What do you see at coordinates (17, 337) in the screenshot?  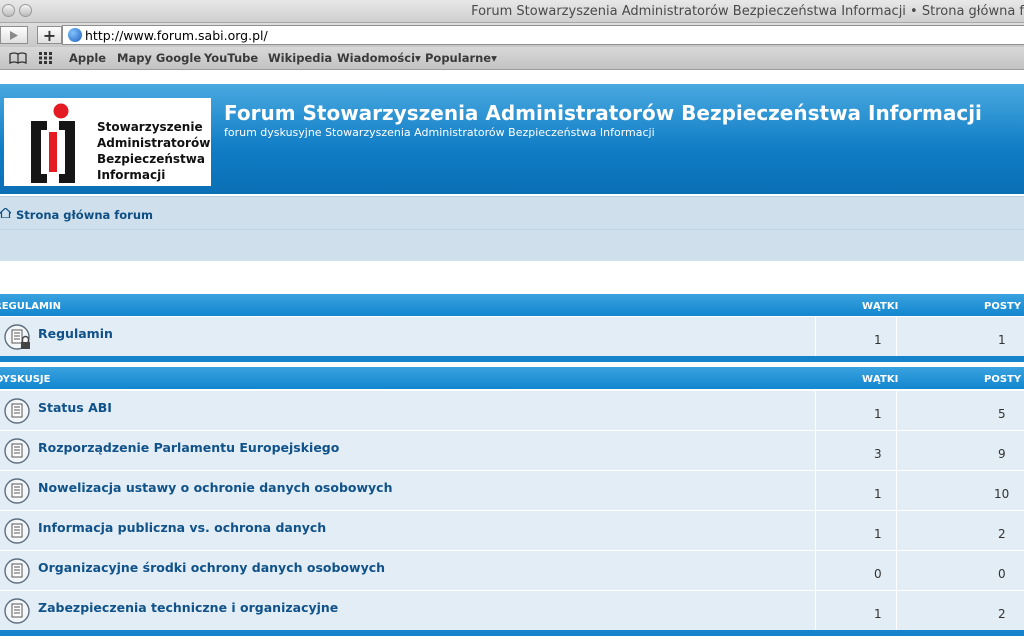 I see `forum-locked-icon` at bounding box center [17, 337].